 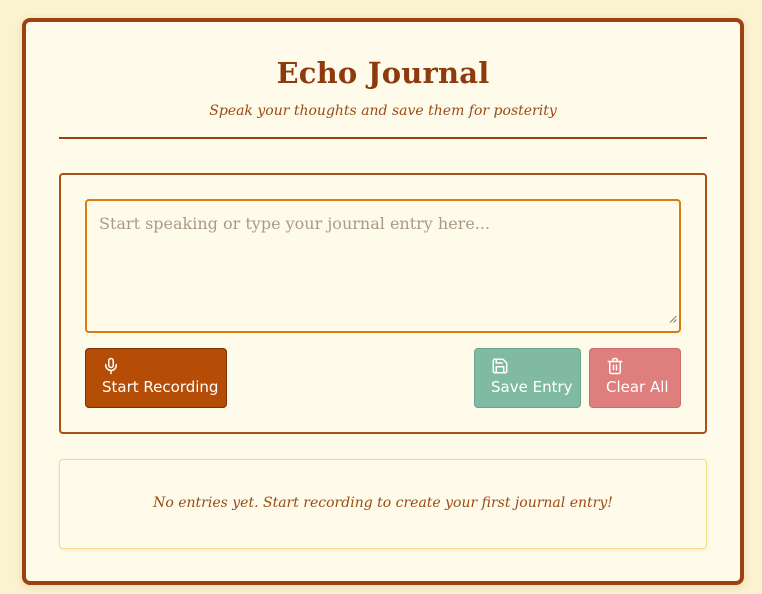 What do you see at coordinates (383, 73) in the screenshot?
I see `app-title: Echo Journal` at bounding box center [383, 73].